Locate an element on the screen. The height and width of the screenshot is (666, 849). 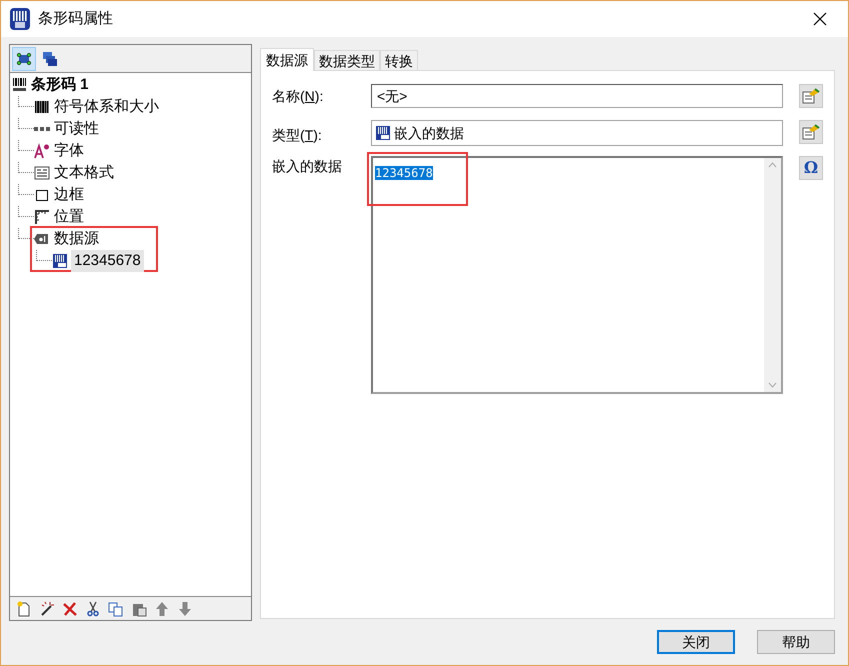
wand-icon is located at coordinates (47, 608).